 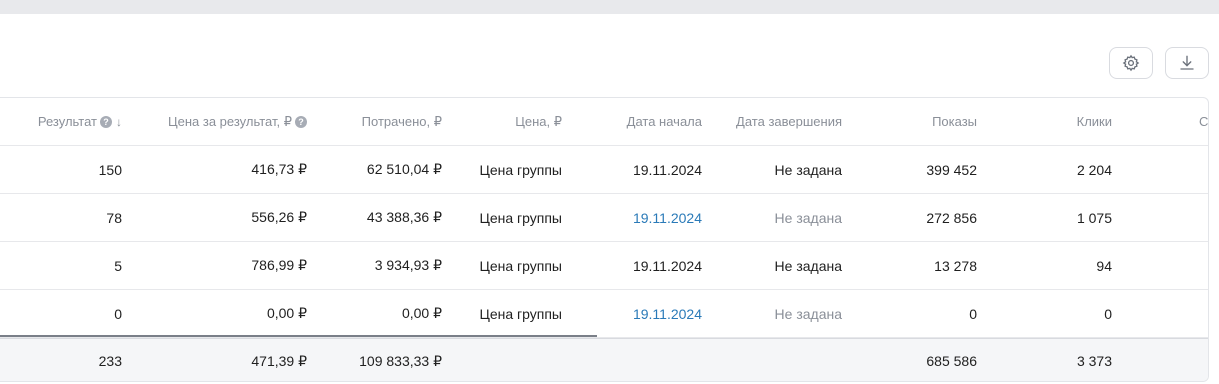 What do you see at coordinates (954, 121) in the screenshot?
I see `column-header-shows: Показы` at bounding box center [954, 121].